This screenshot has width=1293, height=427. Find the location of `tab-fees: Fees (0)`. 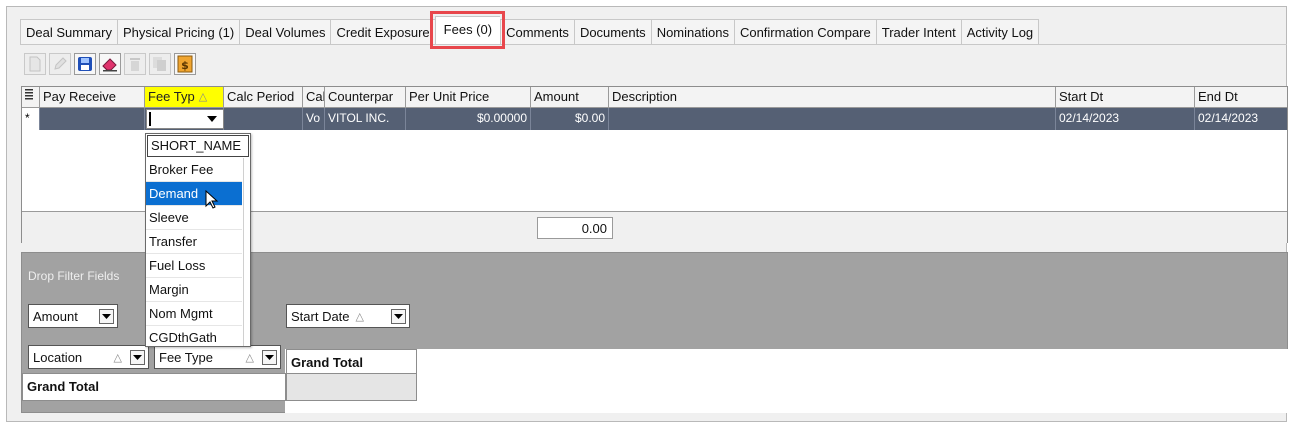

tab-fees: Fees (0) is located at coordinates (467, 30).